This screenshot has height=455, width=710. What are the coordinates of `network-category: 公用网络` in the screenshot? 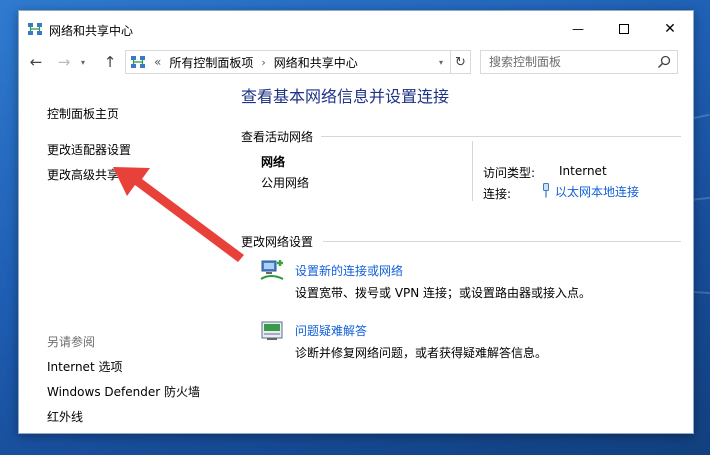 It's located at (285, 182).